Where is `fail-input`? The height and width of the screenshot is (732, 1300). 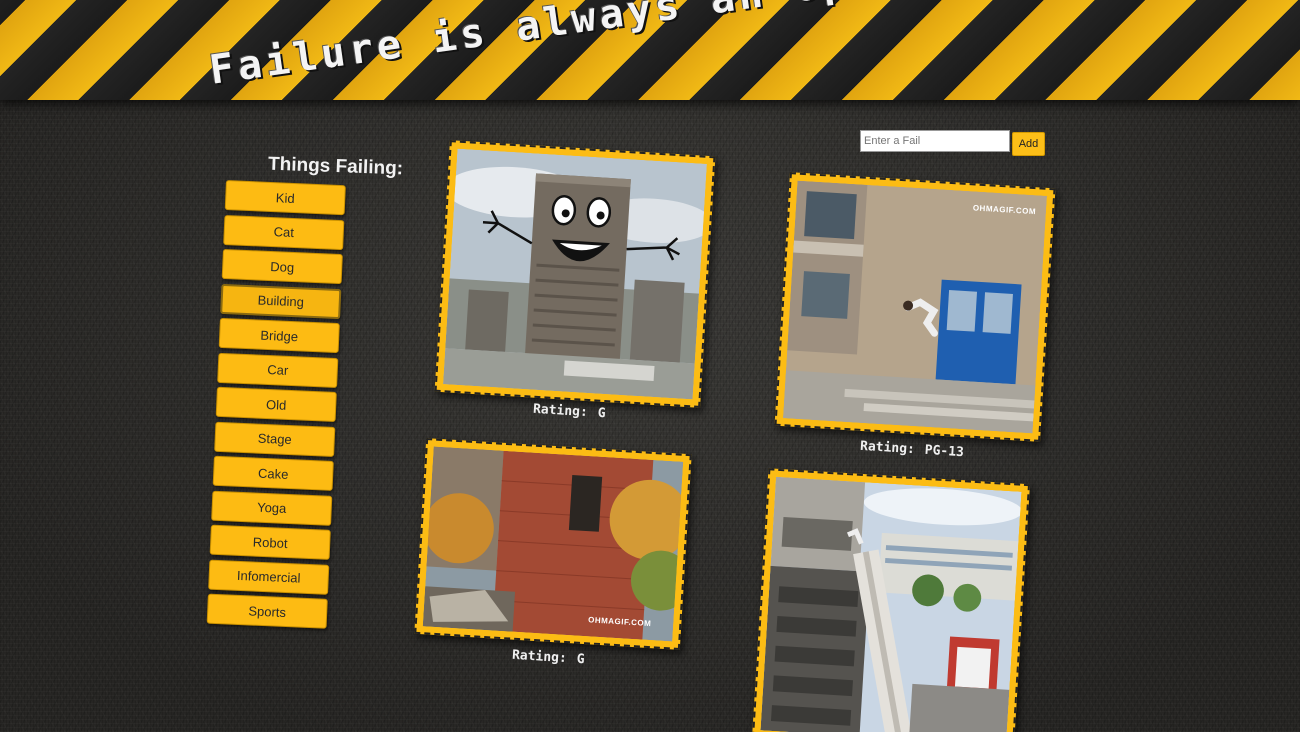 fail-input is located at coordinates (935, 141).